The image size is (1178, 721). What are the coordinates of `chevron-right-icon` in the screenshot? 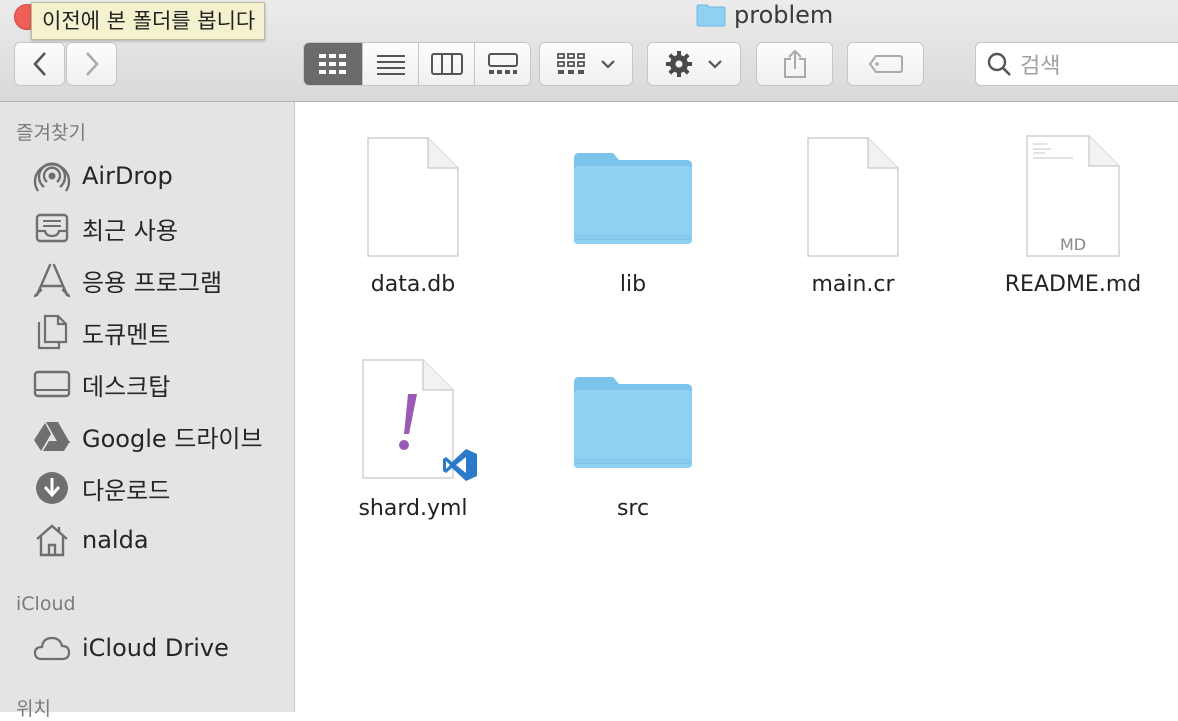 It's located at (92, 64).